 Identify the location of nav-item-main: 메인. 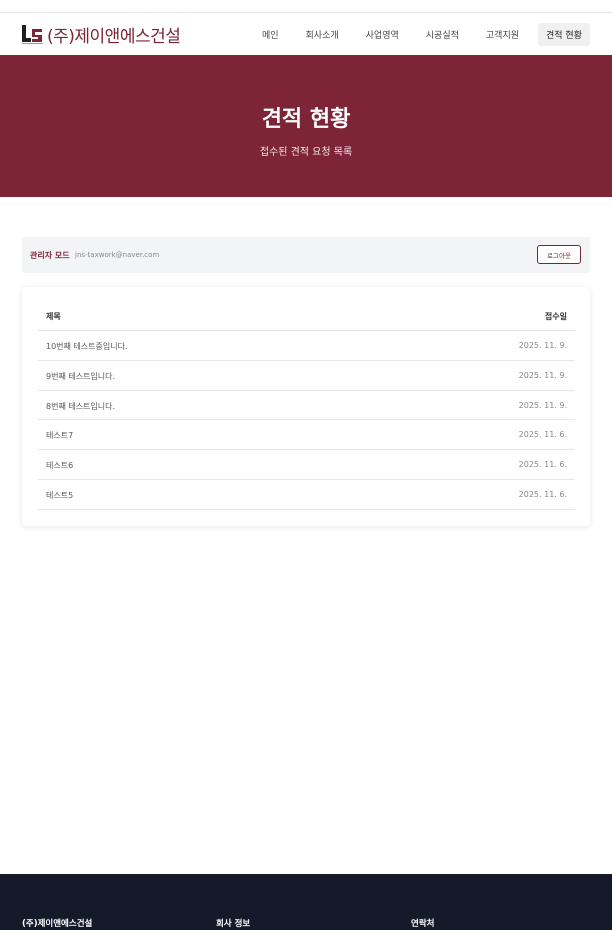
(270, 34).